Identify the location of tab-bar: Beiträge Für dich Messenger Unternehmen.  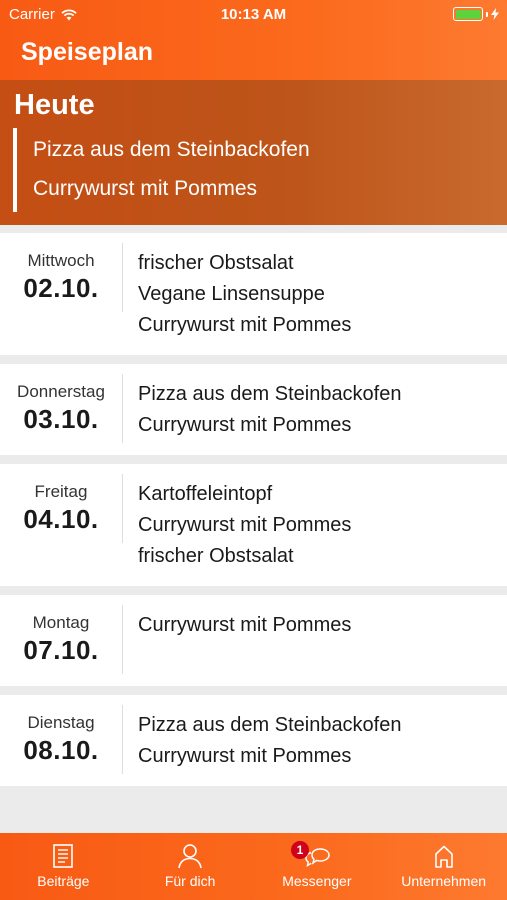
(253, 866).